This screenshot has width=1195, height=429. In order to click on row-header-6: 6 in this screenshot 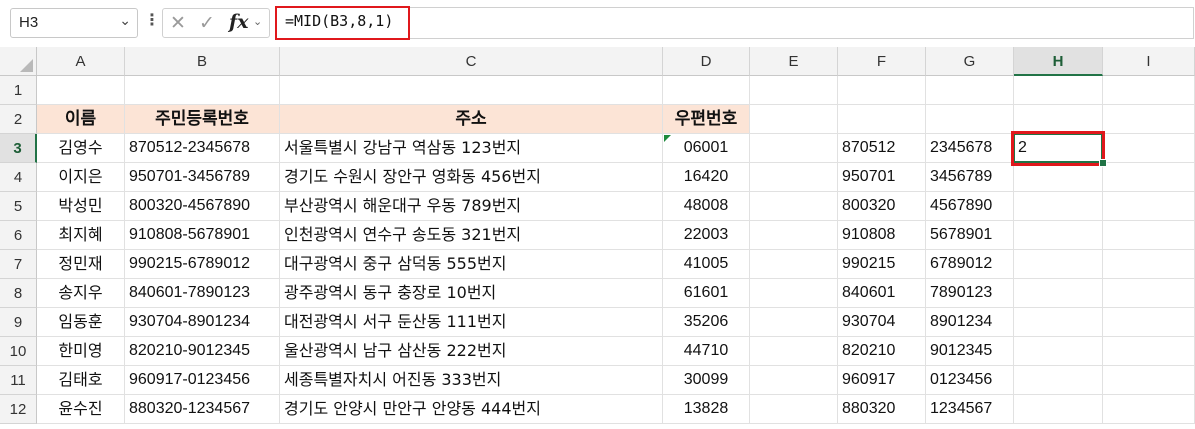, I will do `click(18, 235)`.